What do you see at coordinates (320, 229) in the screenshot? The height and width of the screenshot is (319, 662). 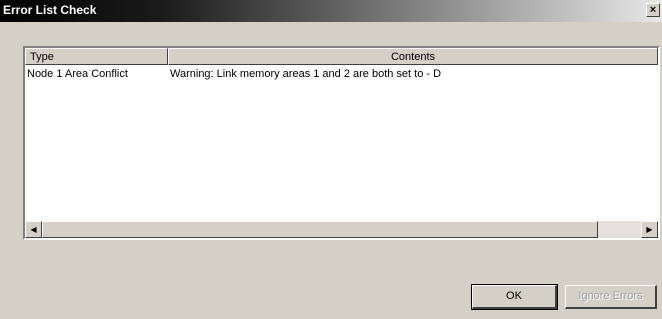 I see `scroll-thumb` at bounding box center [320, 229].